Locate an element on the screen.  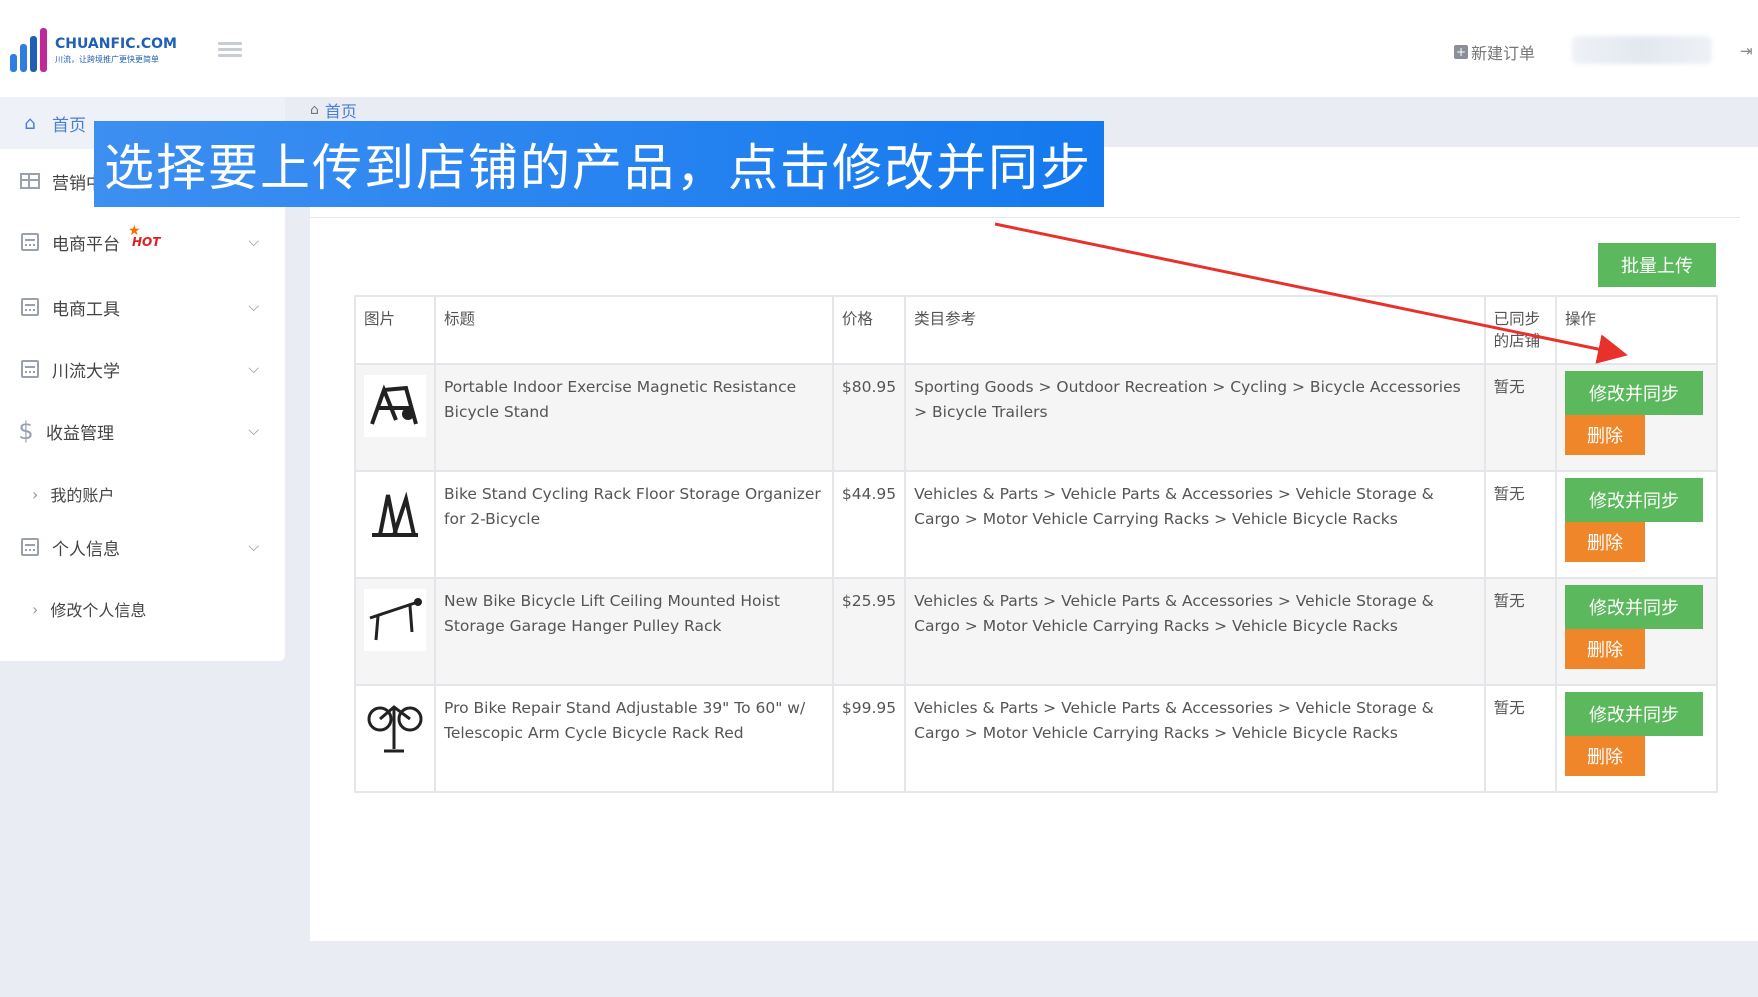
plus-icon: + is located at coordinates (1461, 52).